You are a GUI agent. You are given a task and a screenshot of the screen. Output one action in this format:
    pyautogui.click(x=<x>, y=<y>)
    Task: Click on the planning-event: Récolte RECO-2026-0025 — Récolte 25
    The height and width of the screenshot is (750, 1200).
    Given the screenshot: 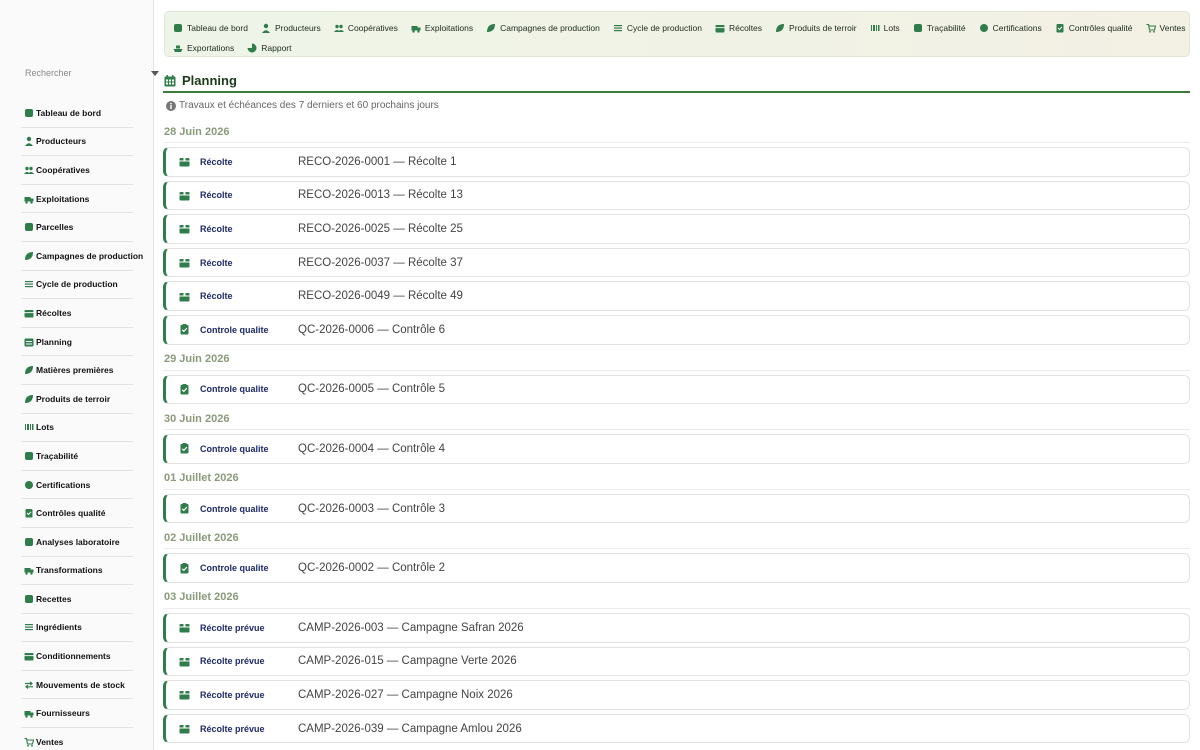 What is the action you would take?
    pyautogui.click(x=676, y=229)
    